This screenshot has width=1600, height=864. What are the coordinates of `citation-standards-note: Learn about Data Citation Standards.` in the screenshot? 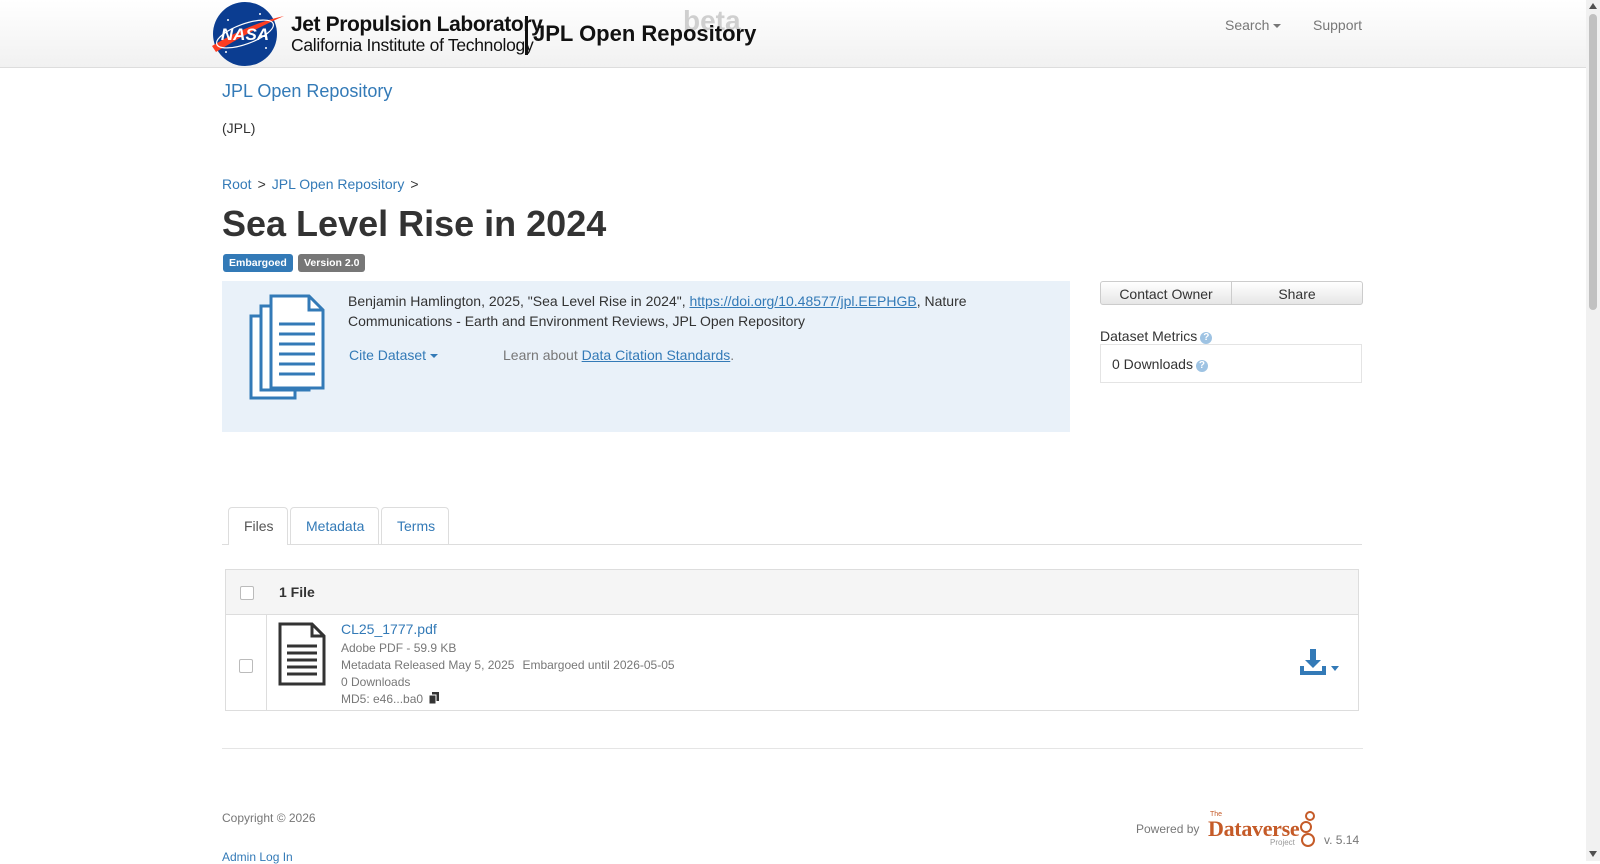 It's located at (618, 355).